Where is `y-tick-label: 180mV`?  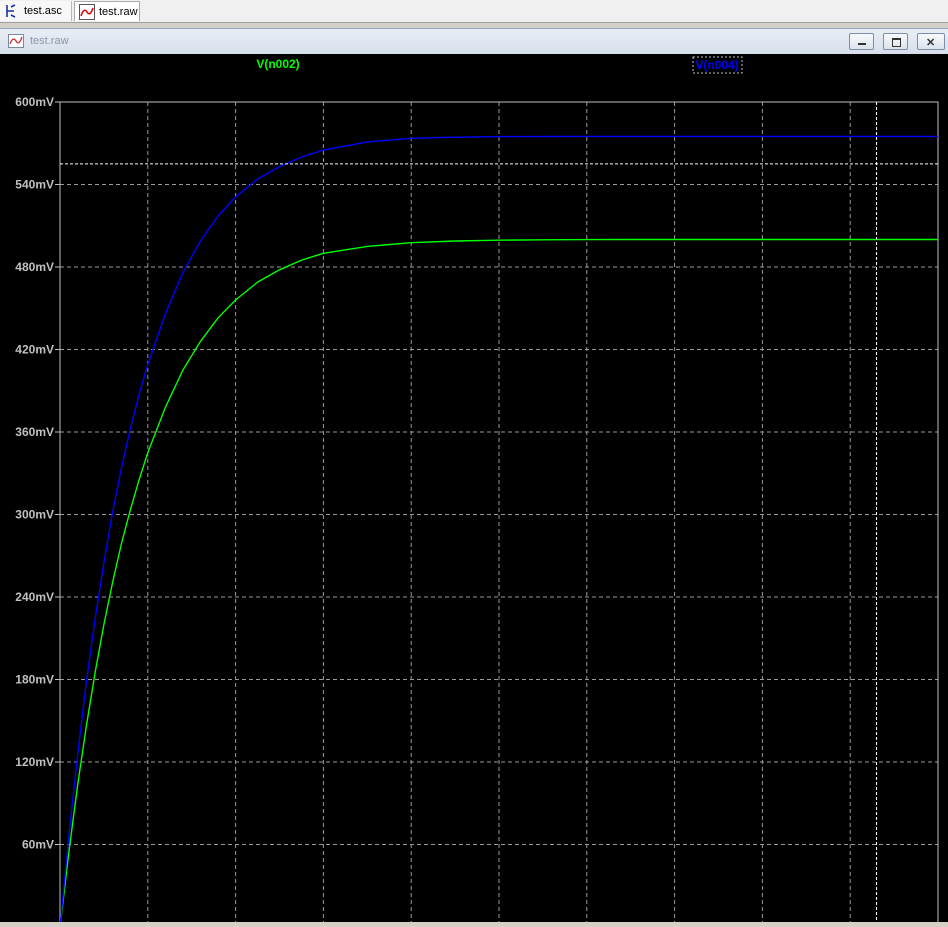 y-tick-label: 180mV is located at coordinates (34, 680).